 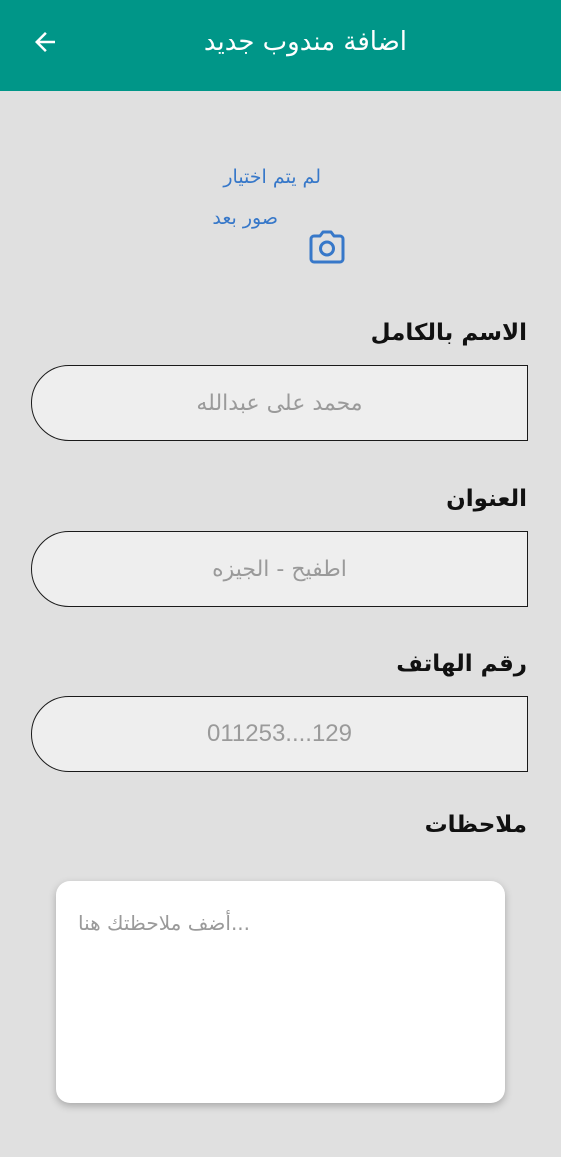 I want to click on address-label: العنوان, so click(x=486, y=499).